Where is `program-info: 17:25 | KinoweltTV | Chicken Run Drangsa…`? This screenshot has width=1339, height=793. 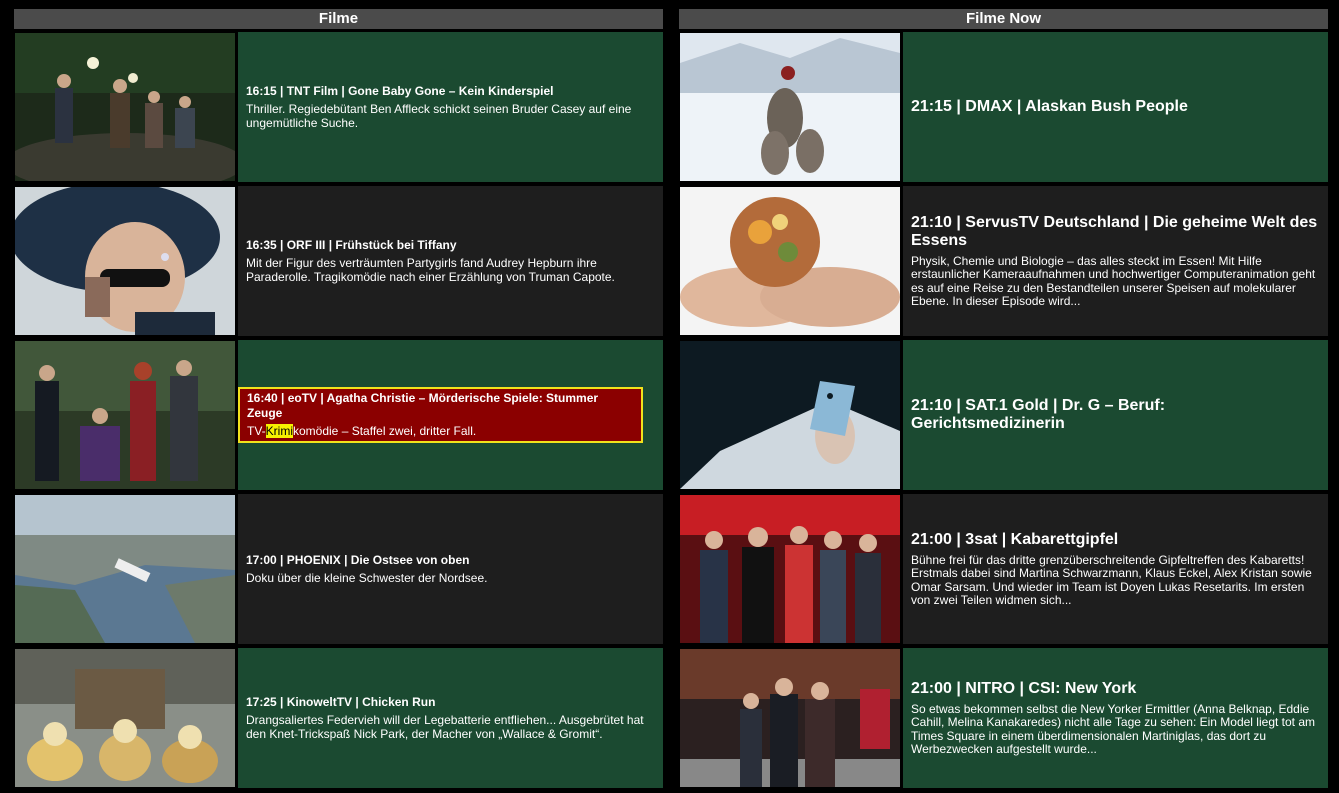
program-info: 17:25 | KinoweltTV | Chicken Run Drangsa… is located at coordinates (450, 718).